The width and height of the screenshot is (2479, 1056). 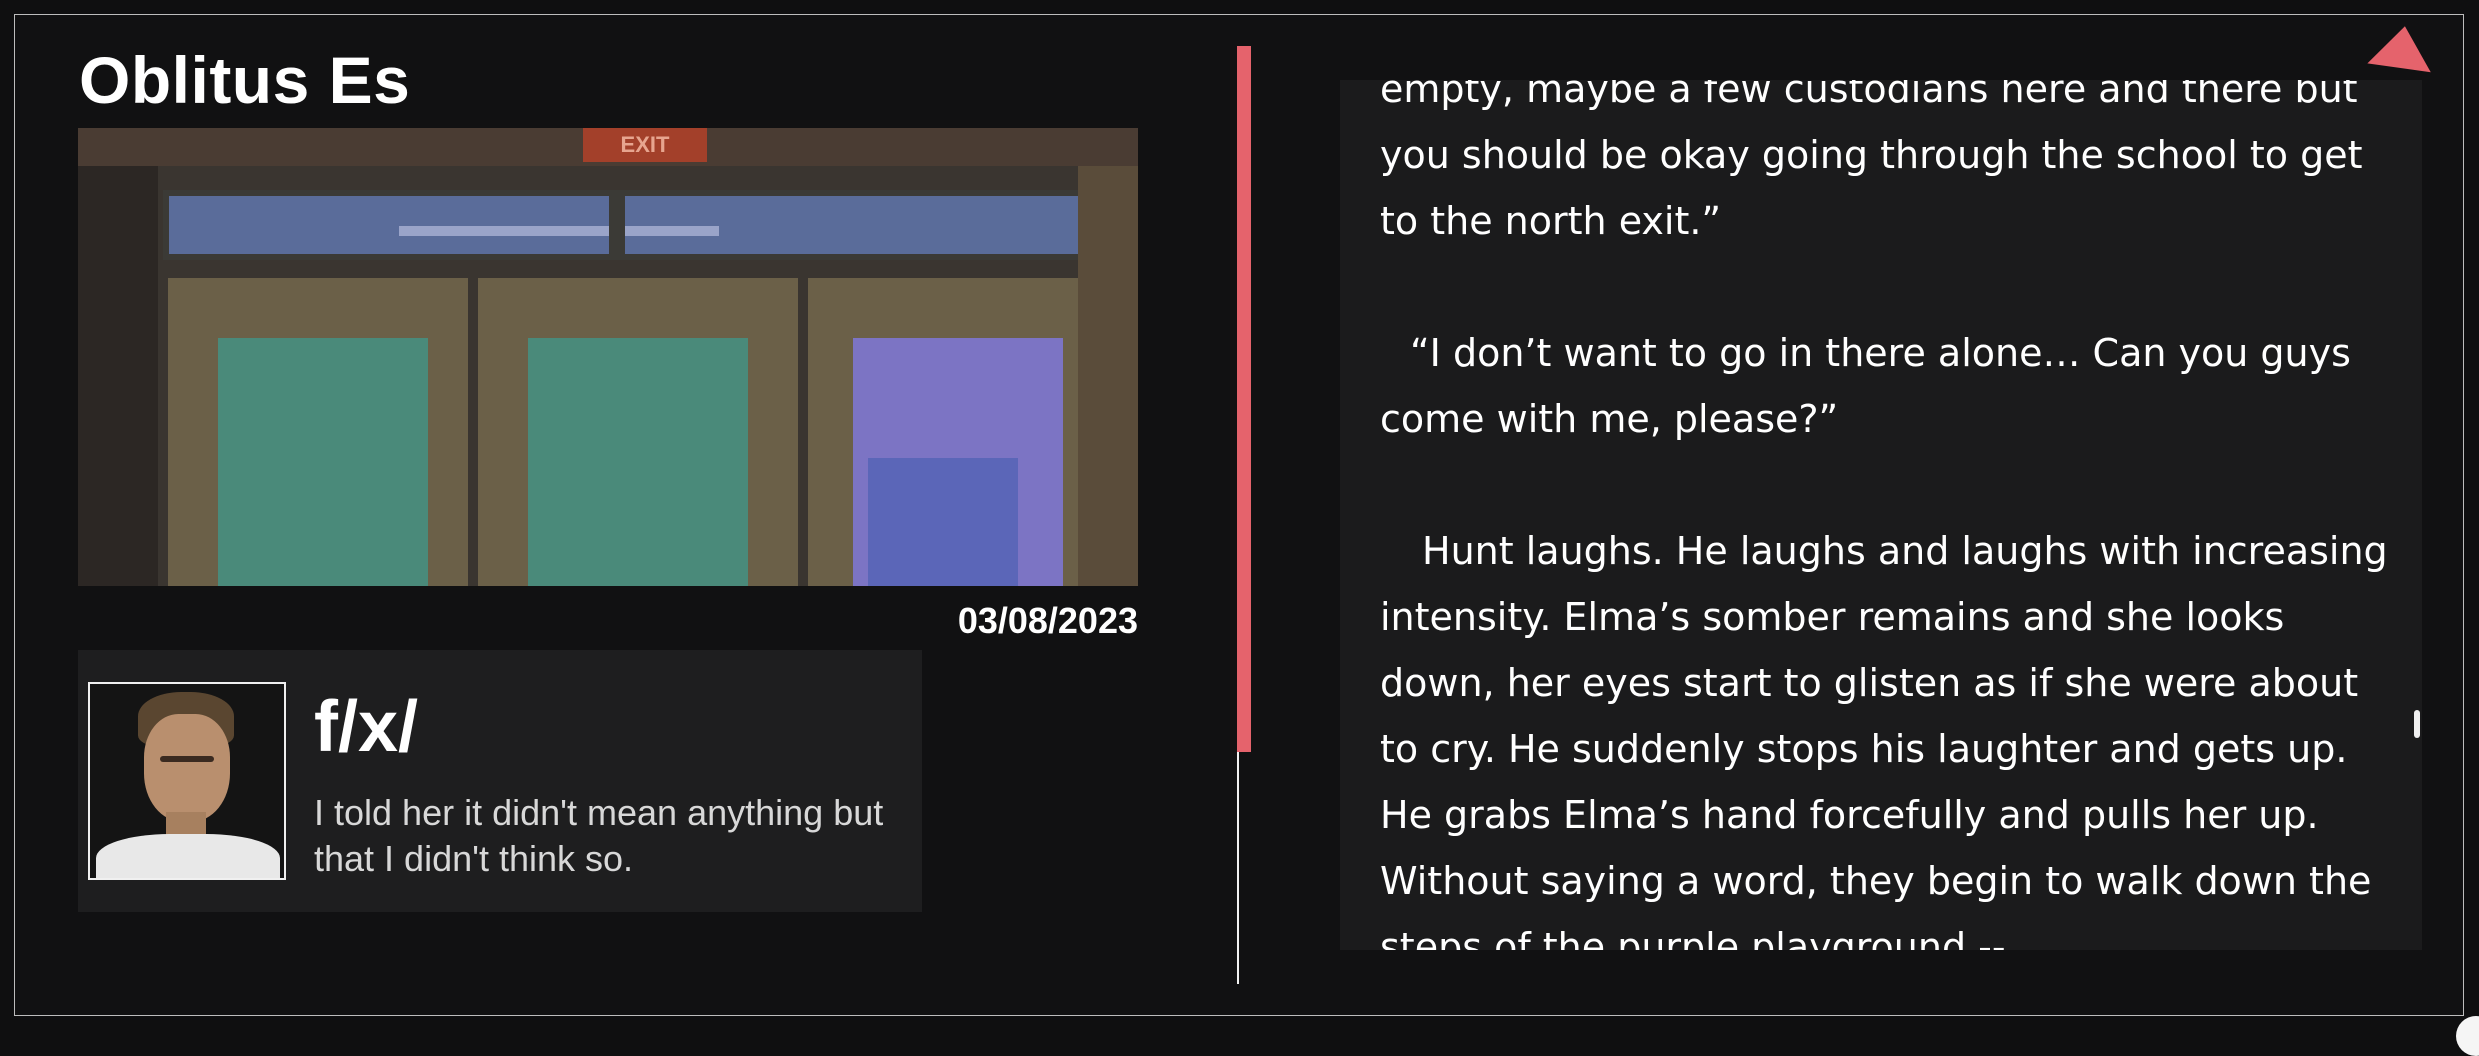 I want to click on entry-title: Oblitus Es, so click(x=245, y=80).